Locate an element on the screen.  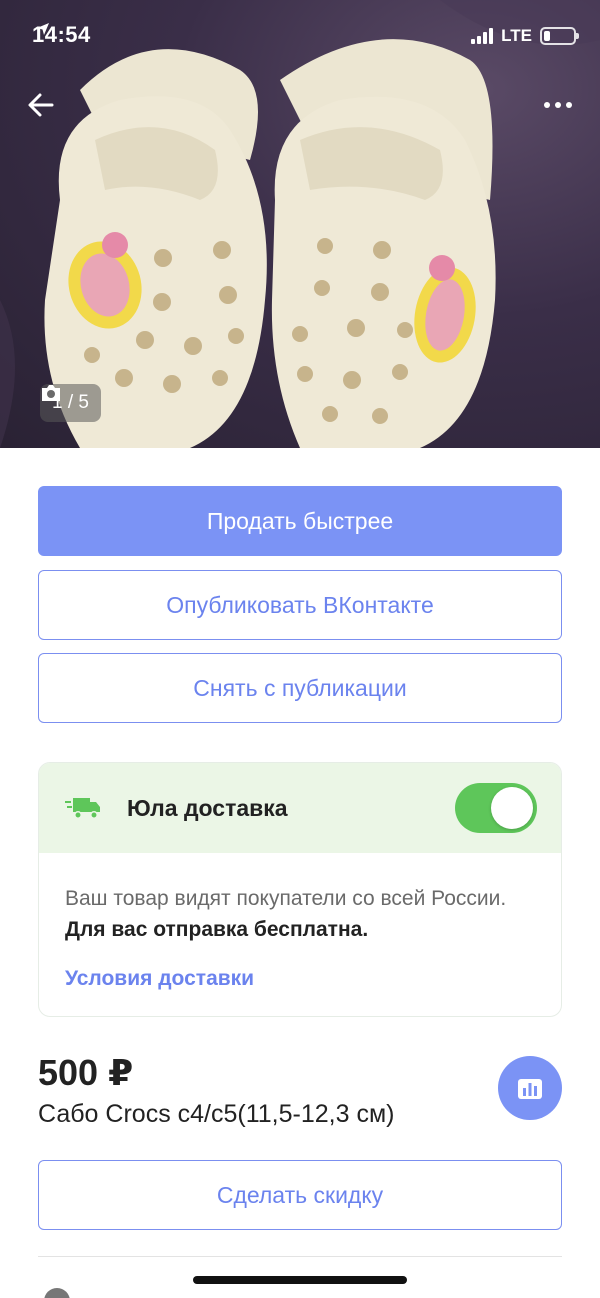
toggle-knob is located at coordinates (512, 808).